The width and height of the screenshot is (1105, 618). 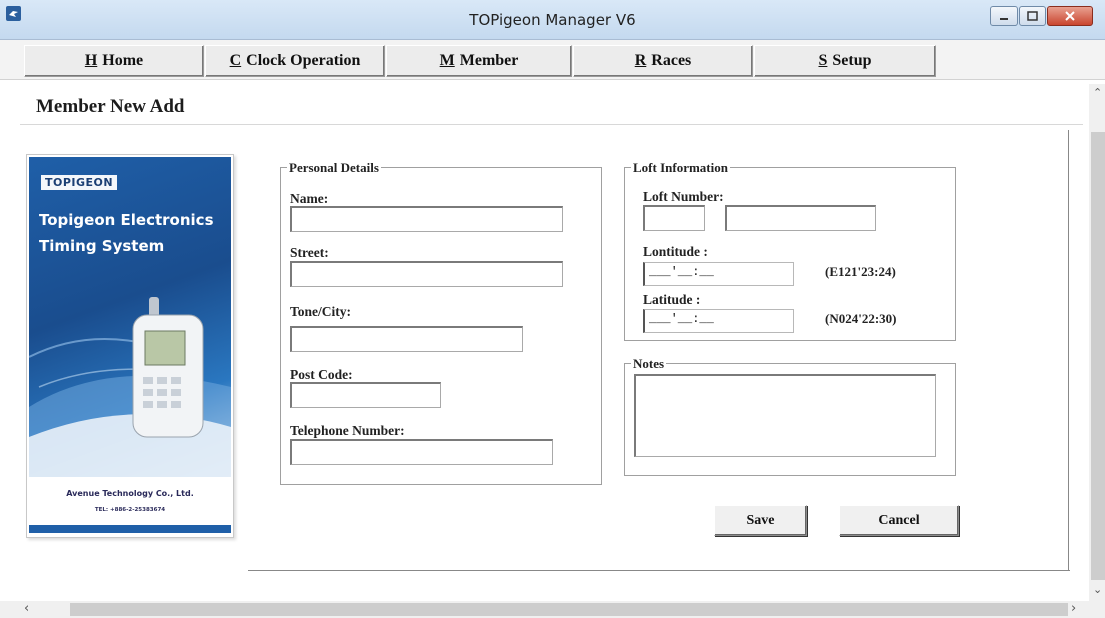 I want to click on tab-clock-operation-label: Clock Operation, so click(x=303, y=60).